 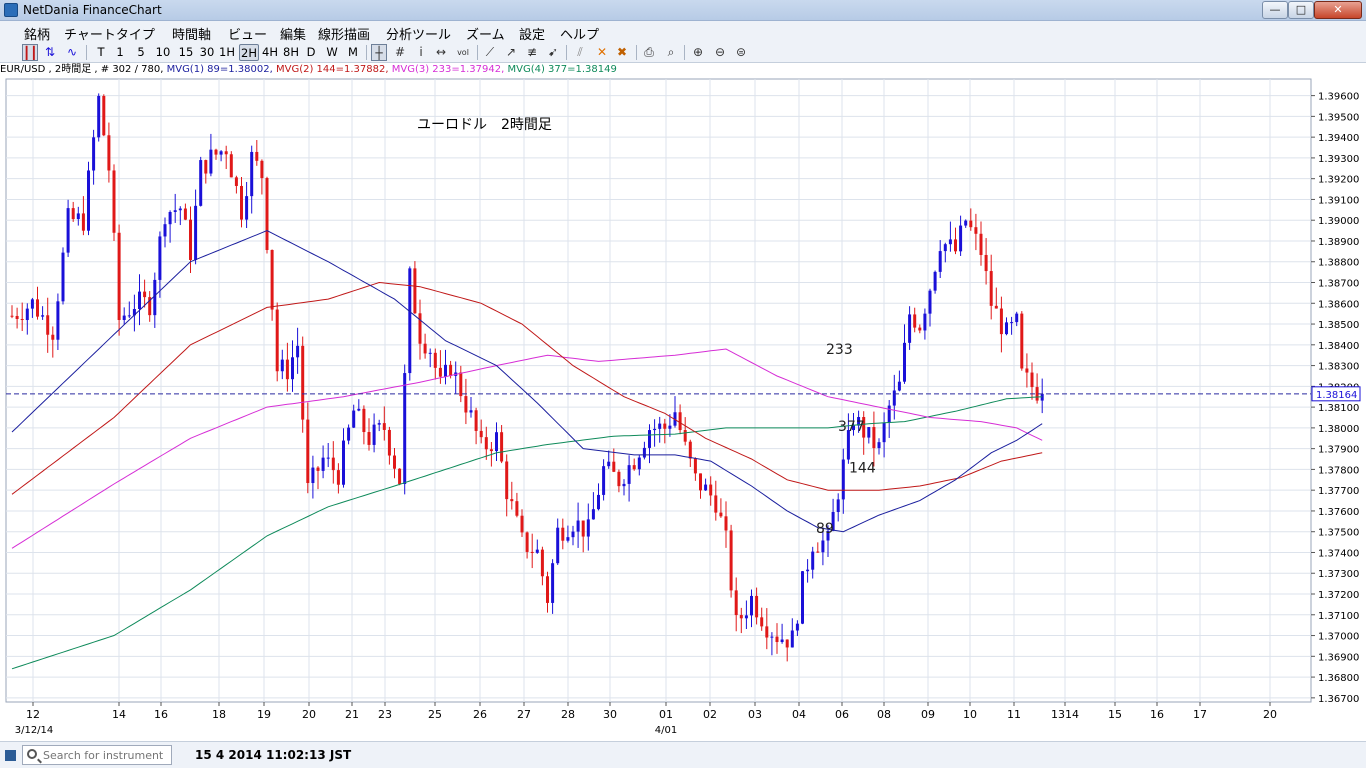 I want to click on y-tick-label: 1.38800, so click(x=1338, y=263).